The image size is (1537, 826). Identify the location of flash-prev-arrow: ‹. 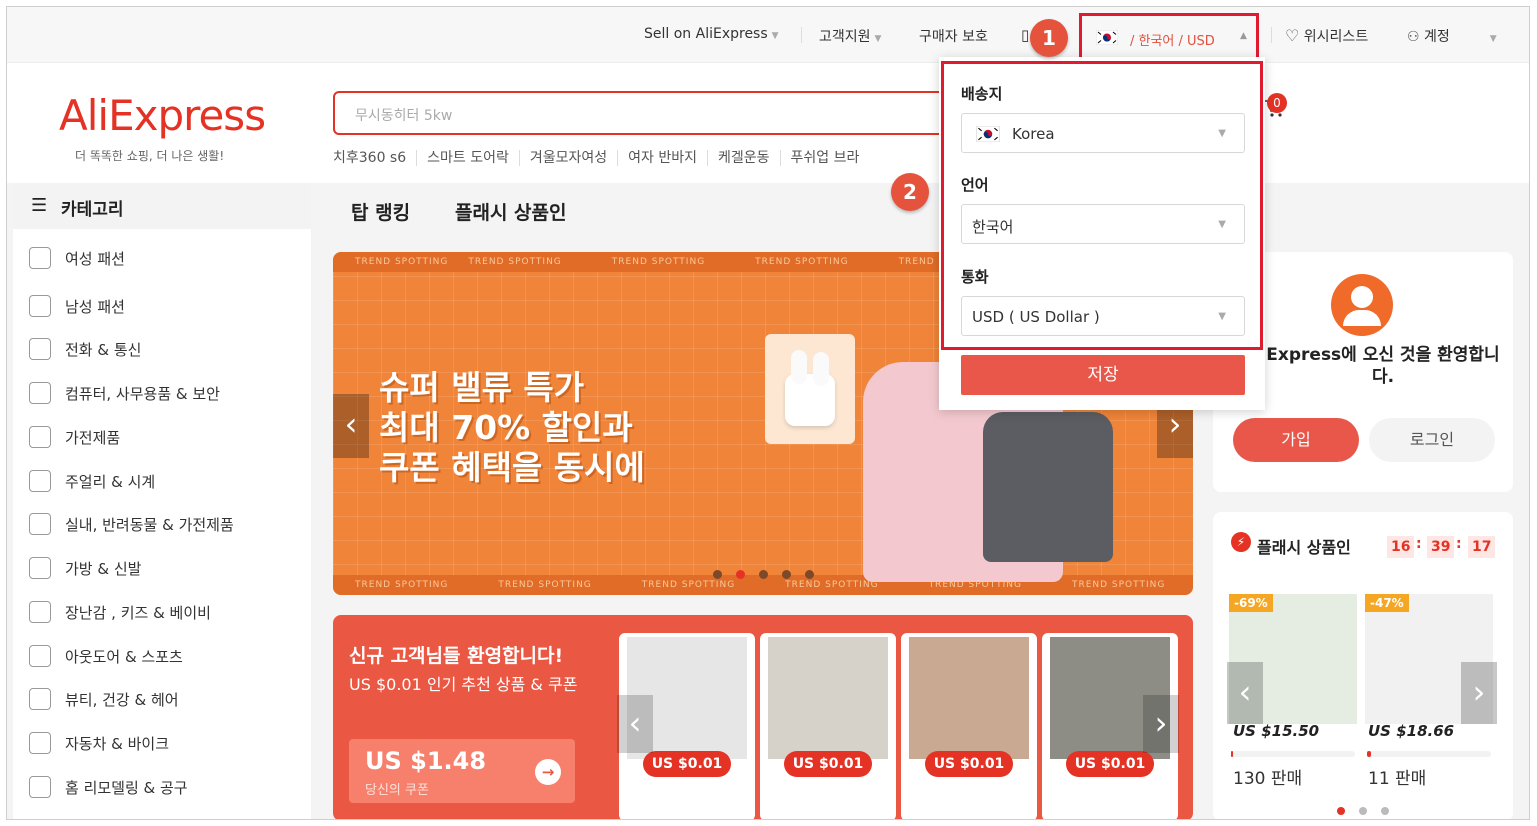
(1245, 693).